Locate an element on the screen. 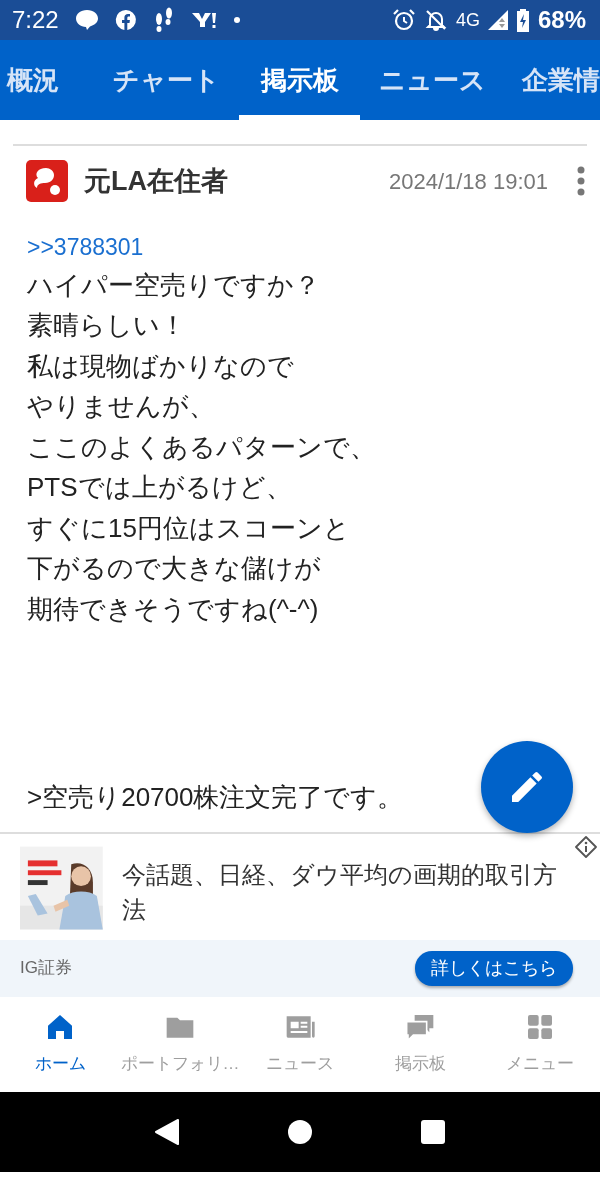 The width and height of the screenshot is (600, 1200). tab: チャート is located at coordinates (166, 80).